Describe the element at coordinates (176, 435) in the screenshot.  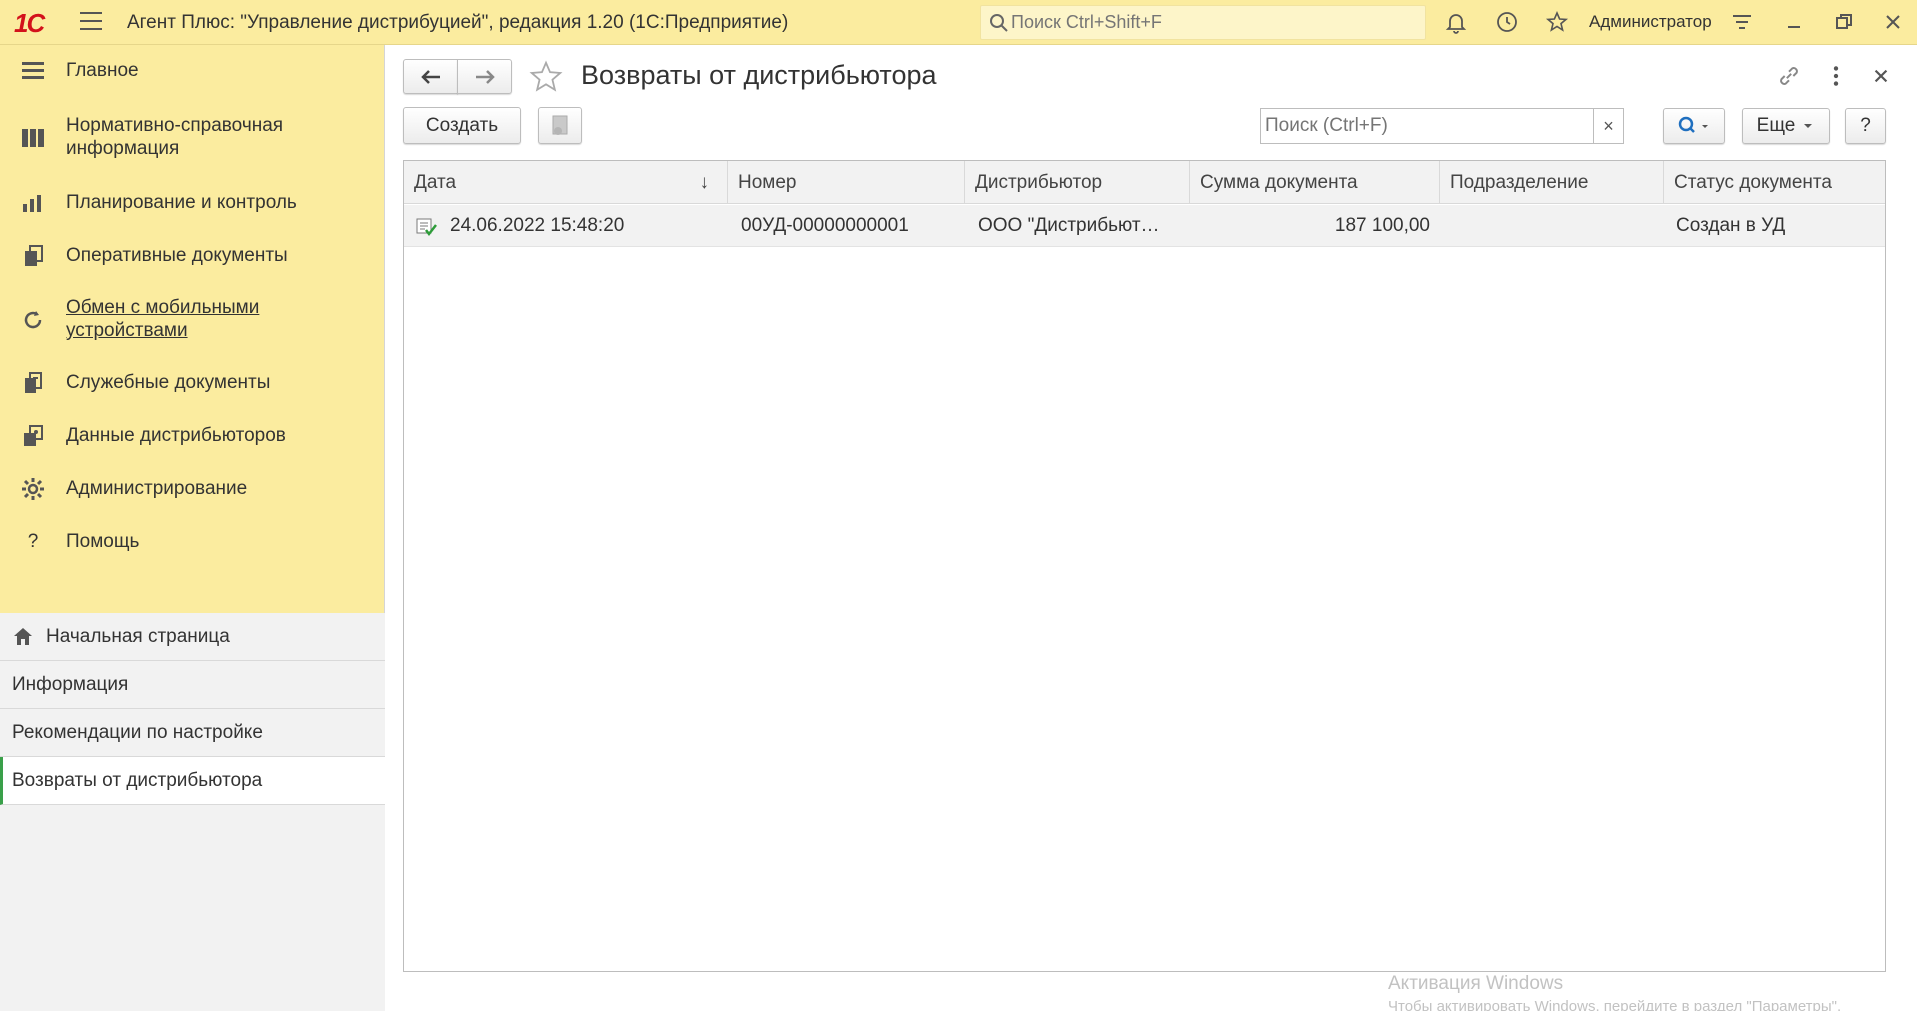
I see `sidebar-item-label: Данные дистрибьюторов` at that location.